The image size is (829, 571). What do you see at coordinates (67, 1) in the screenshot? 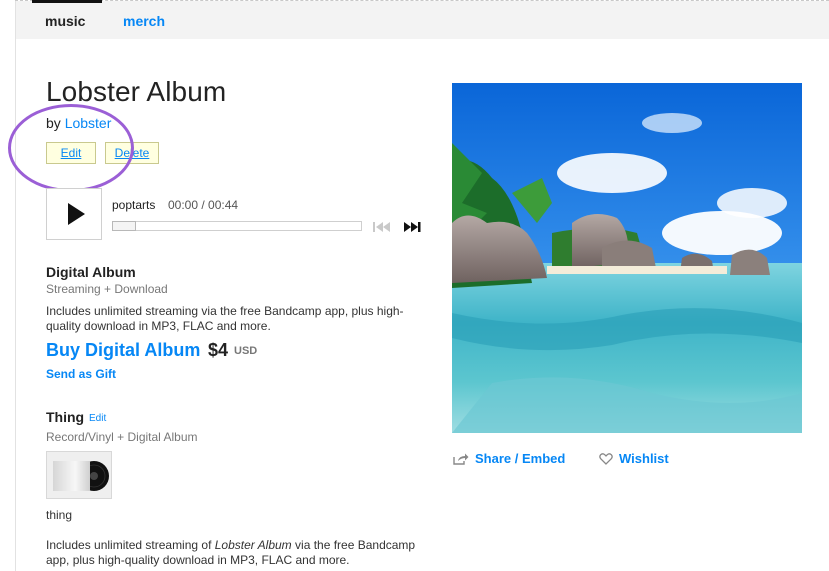
I see `active-tab-indicator` at bounding box center [67, 1].